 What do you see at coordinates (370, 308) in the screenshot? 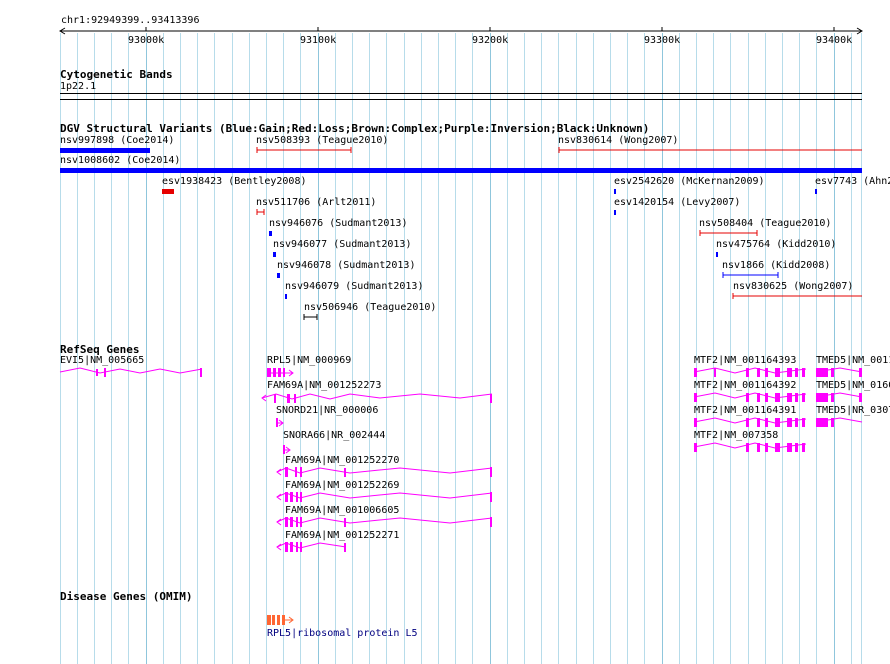
I see `dgv-feature-label: nsv506946 (Teague2010)` at bounding box center [370, 308].